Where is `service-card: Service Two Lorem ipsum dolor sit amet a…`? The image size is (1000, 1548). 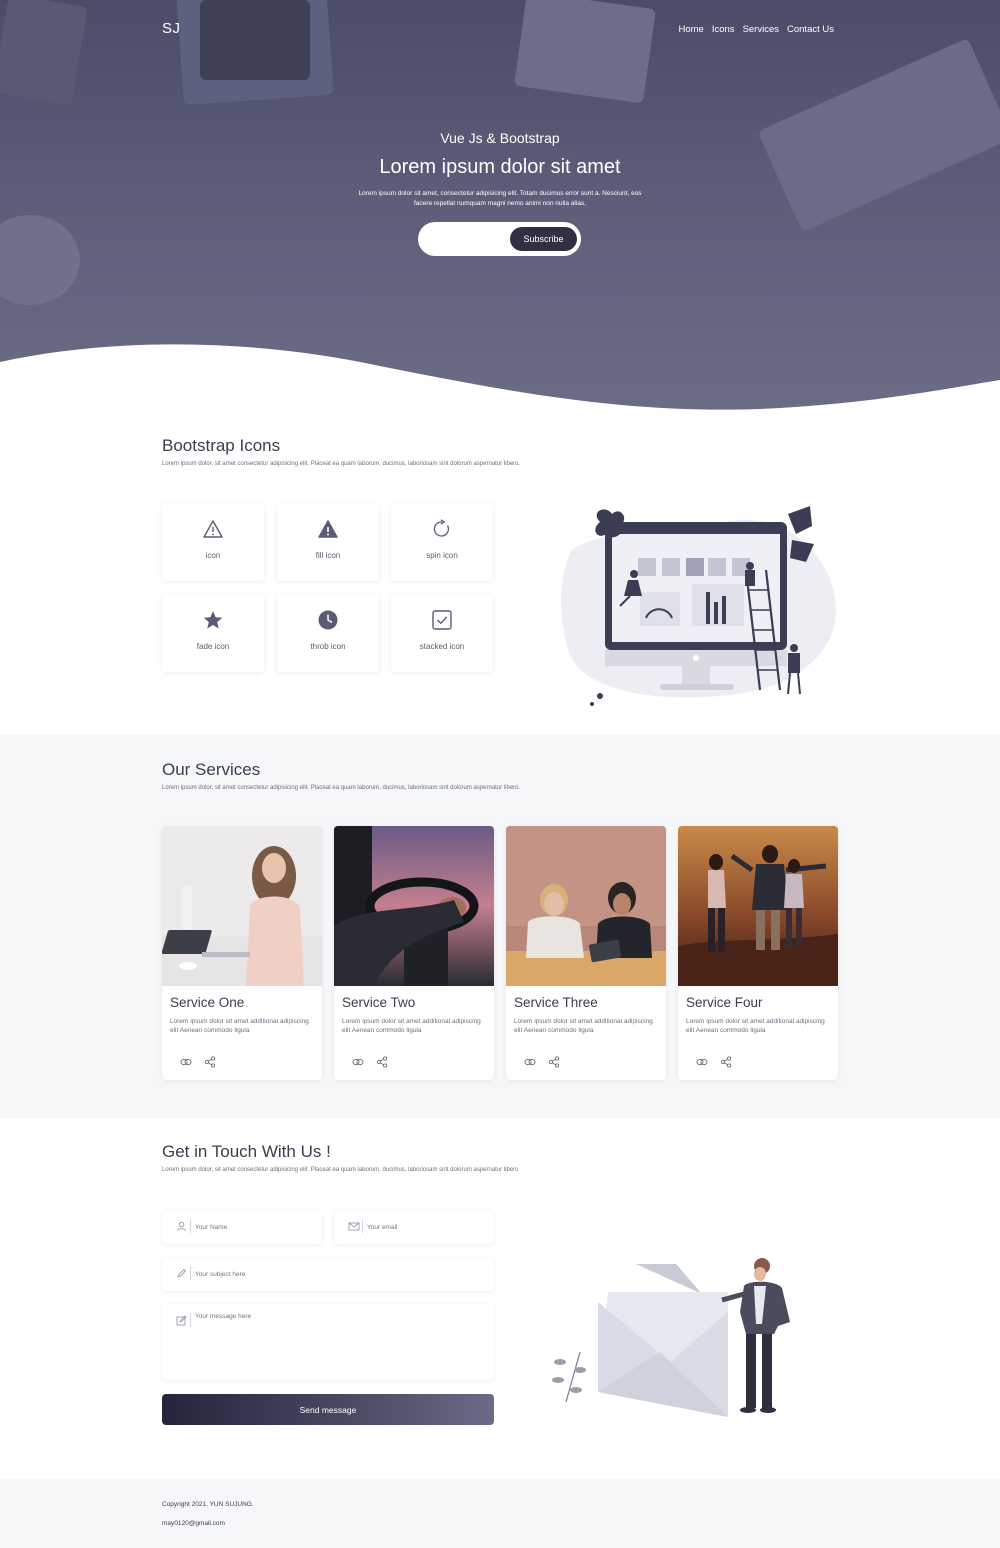
service-card: Service Two Lorem ipsum dolor sit amet a… is located at coordinates (414, 953).